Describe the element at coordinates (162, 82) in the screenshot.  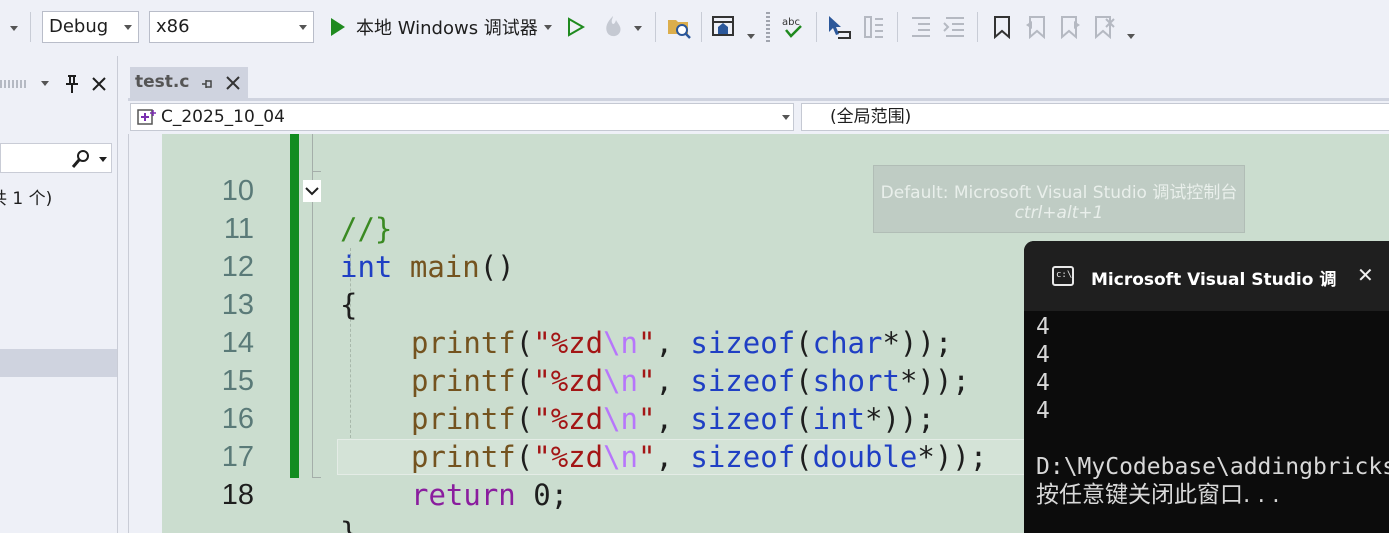
I see `tab-title: test.c` at that location.